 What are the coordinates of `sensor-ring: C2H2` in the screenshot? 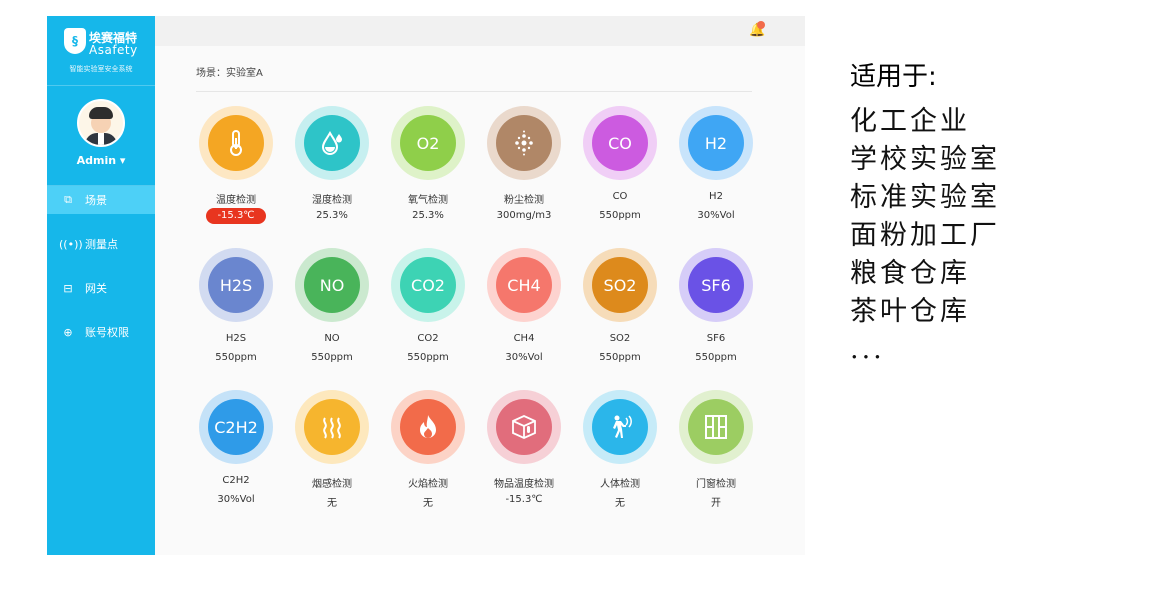 It's located at (236, 427).